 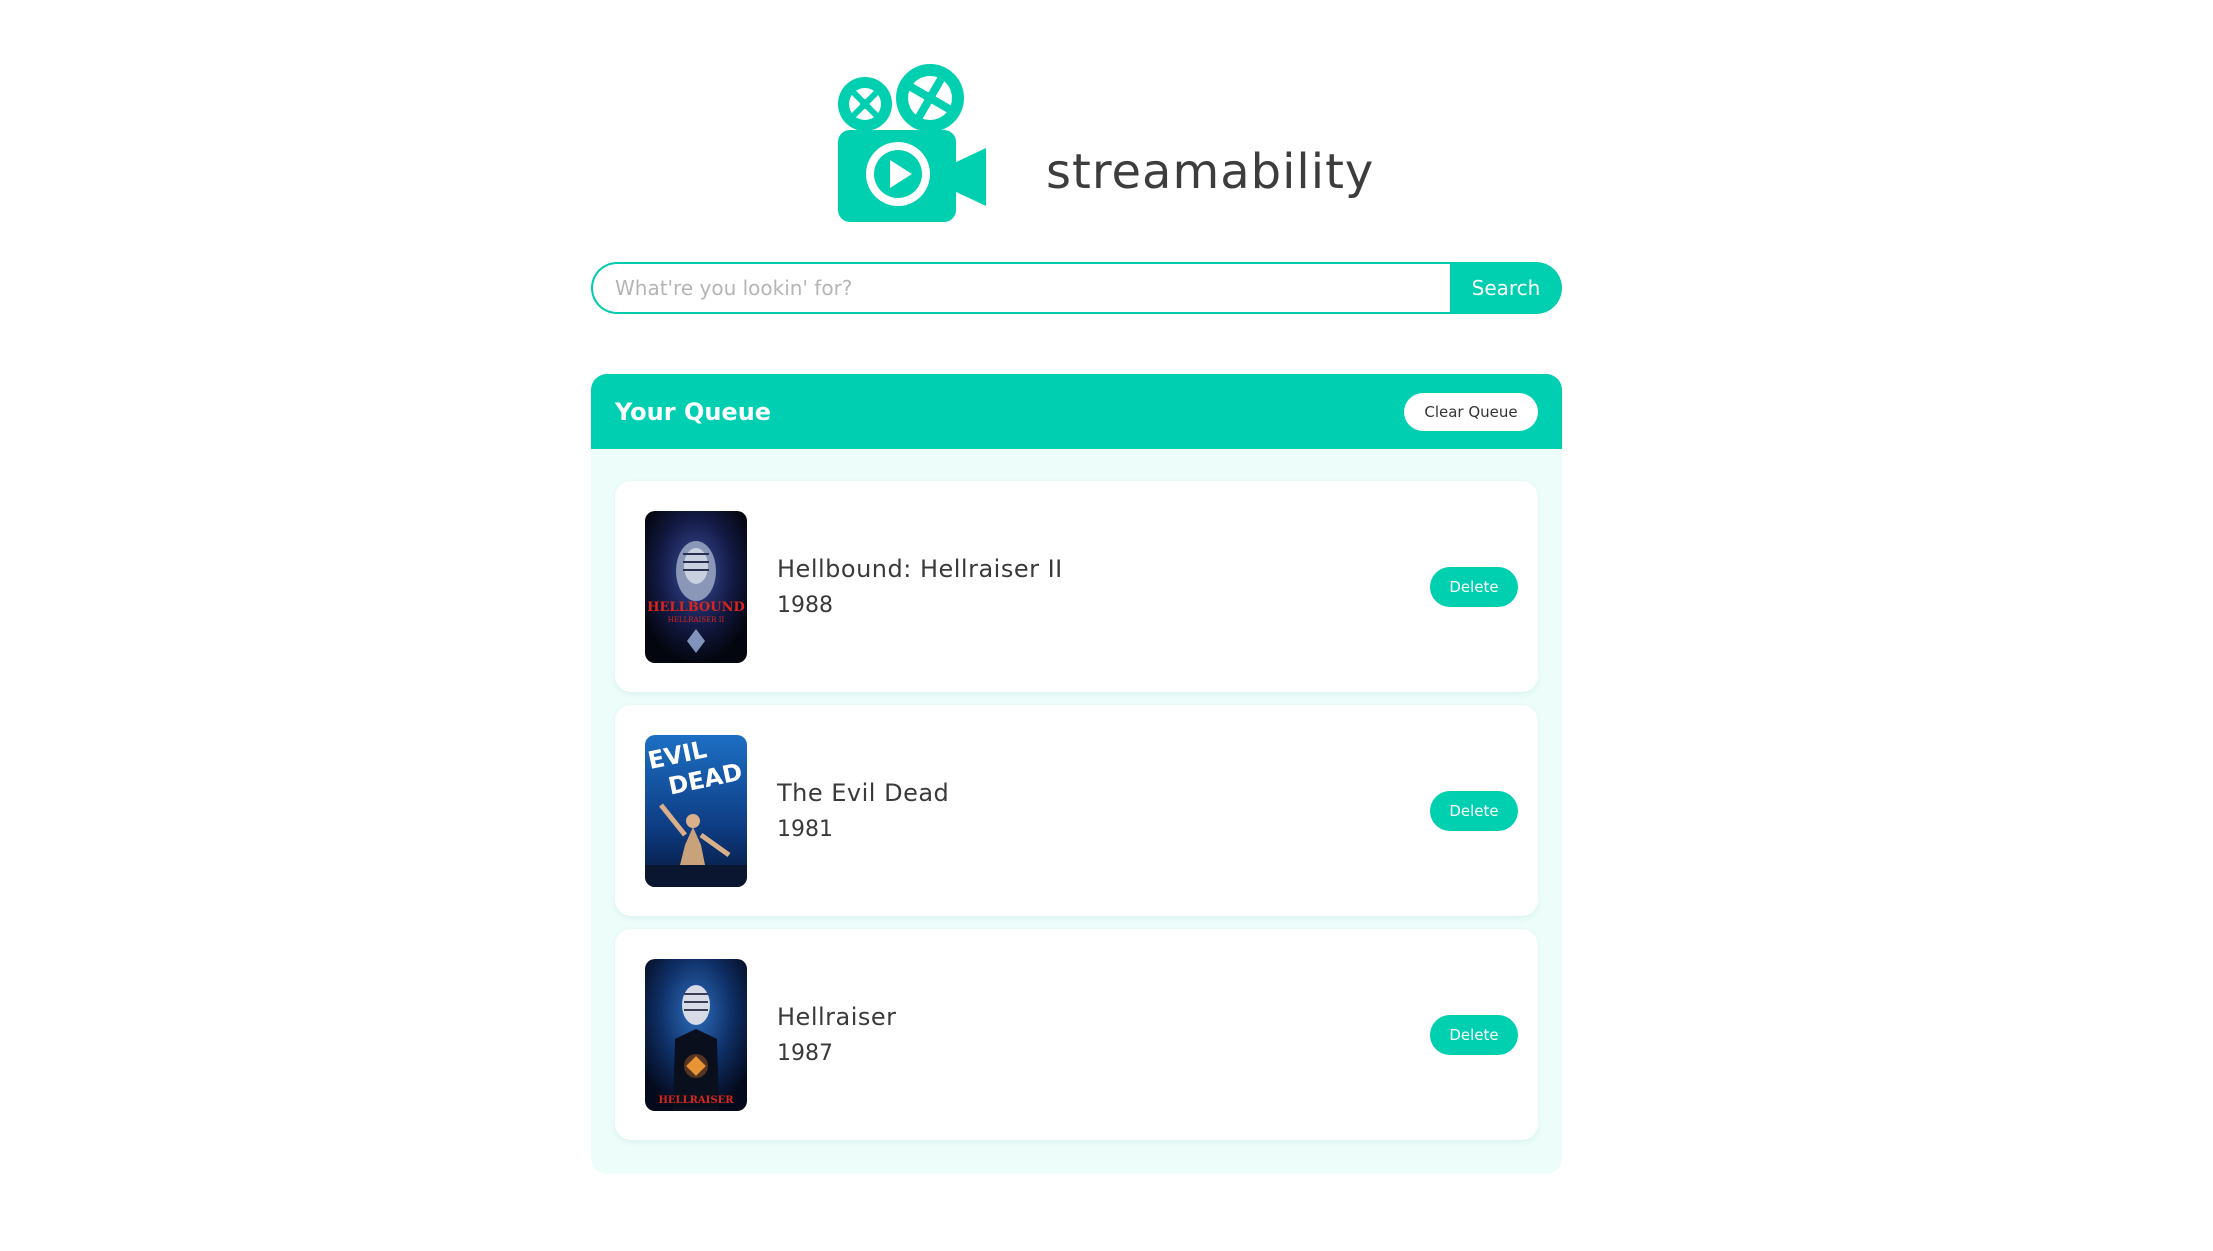 What do you see at coordinates (805, 605) in the screenshot?
I see `movie-year: 1988` at bounding box center [805, 605].